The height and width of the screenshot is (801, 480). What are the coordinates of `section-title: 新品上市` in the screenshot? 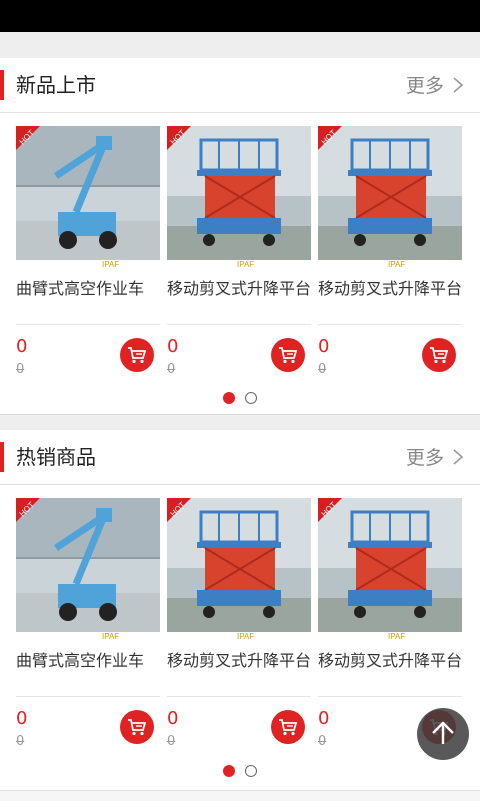 It's located at (56, 85).